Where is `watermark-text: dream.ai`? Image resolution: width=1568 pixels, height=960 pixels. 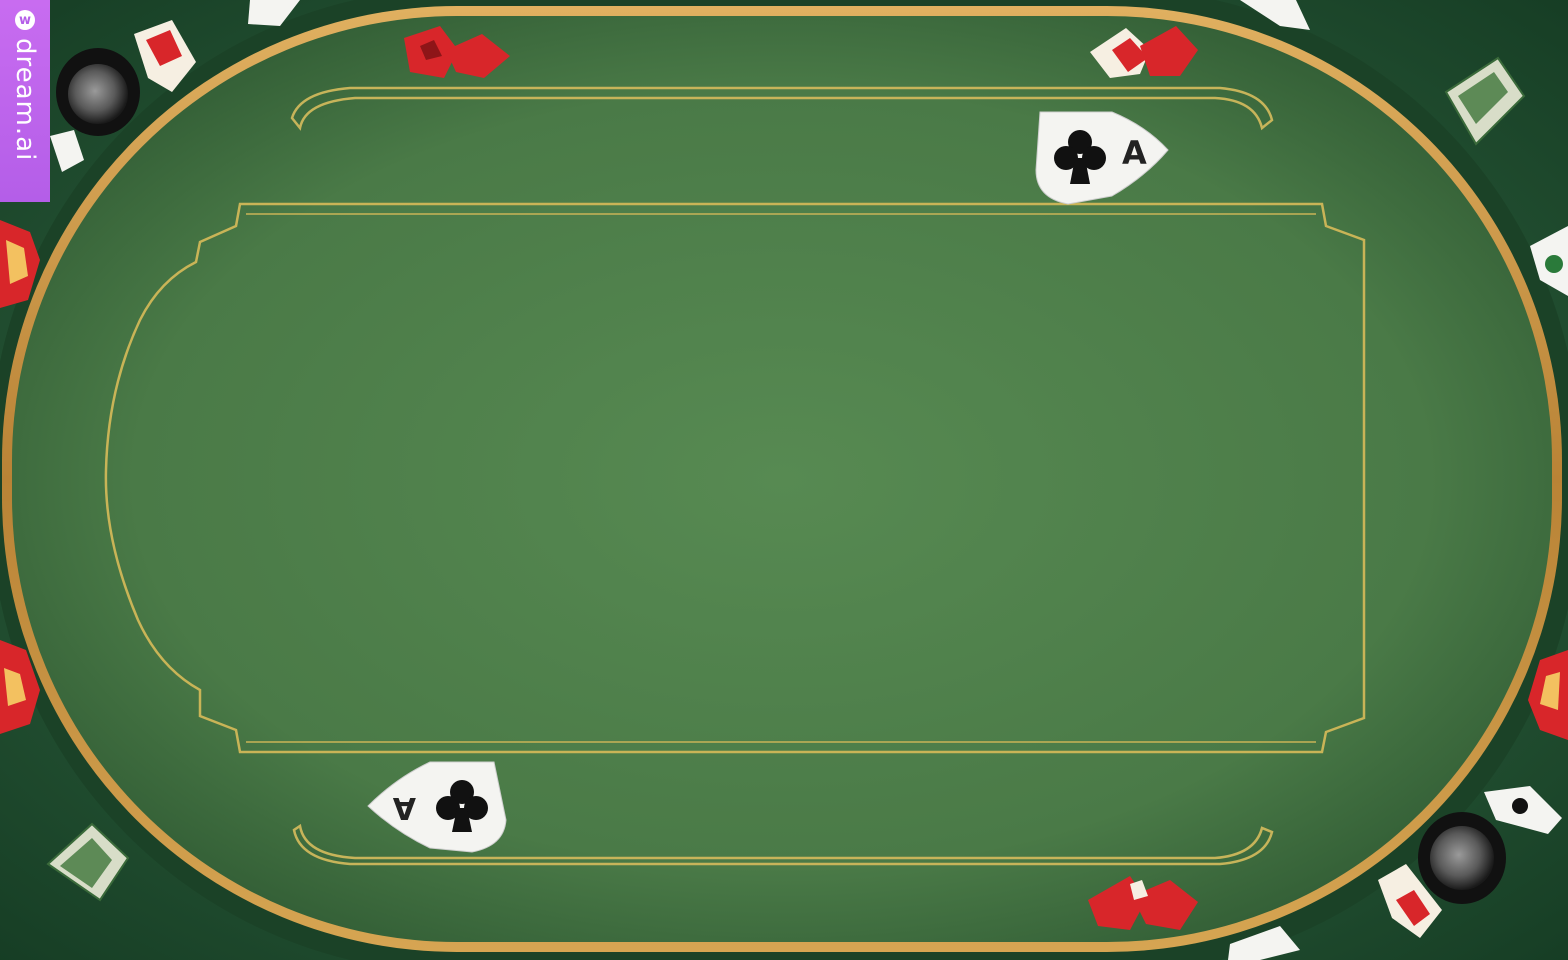
watermark-text: dream.ai is located at coordinates (25, 100).